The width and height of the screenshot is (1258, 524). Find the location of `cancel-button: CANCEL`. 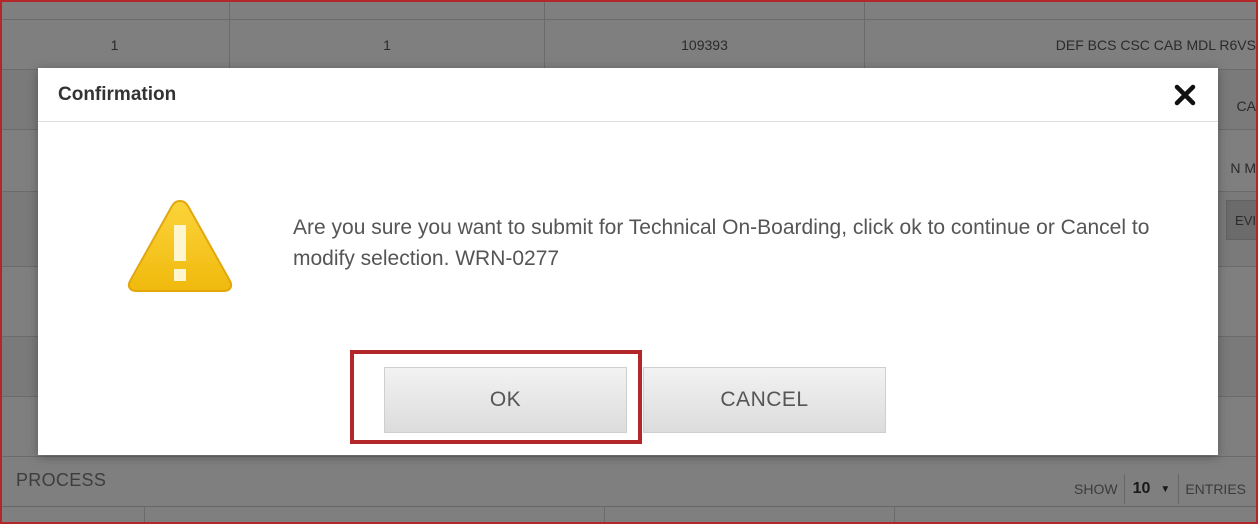

cancel-button: CANCEL is located at coordinates (764, 400).